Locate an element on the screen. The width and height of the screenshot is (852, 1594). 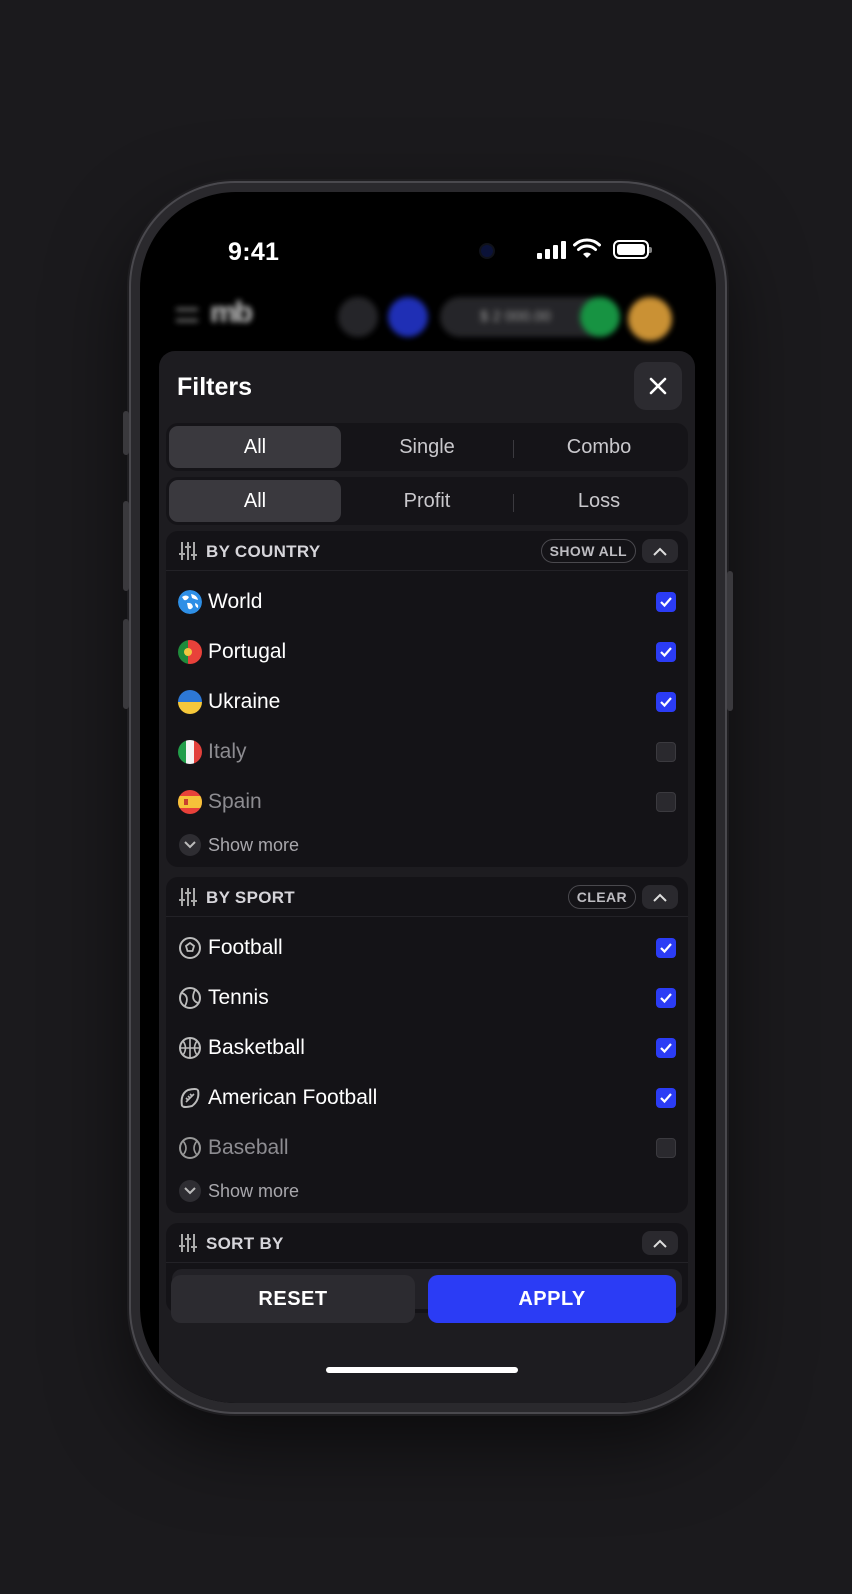
show-more-countries: Show more is located at coordinates (427, 847).